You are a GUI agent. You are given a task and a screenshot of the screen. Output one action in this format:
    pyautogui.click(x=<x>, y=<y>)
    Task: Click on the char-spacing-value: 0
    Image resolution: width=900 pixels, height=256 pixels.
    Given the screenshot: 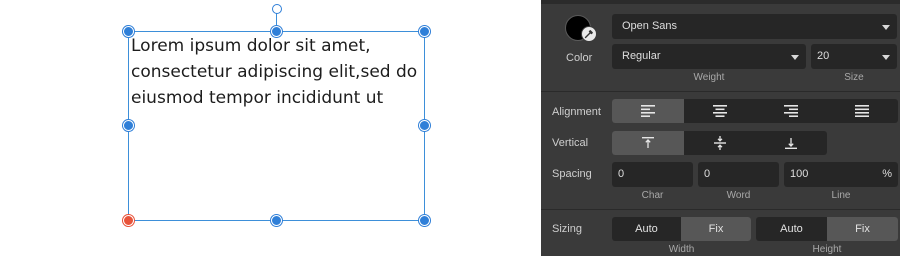 What is the action you would take?
    pyautogui.click(x=621, y=174)
    